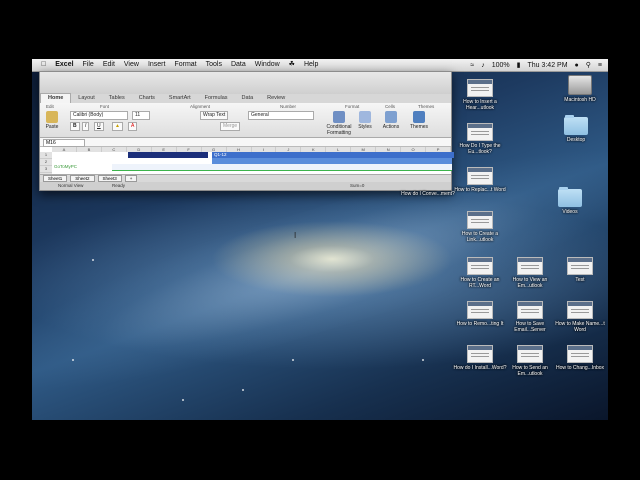 This screenshot has height=480, width=640. I want to click on actions-button: Actions, so click(391, 120).